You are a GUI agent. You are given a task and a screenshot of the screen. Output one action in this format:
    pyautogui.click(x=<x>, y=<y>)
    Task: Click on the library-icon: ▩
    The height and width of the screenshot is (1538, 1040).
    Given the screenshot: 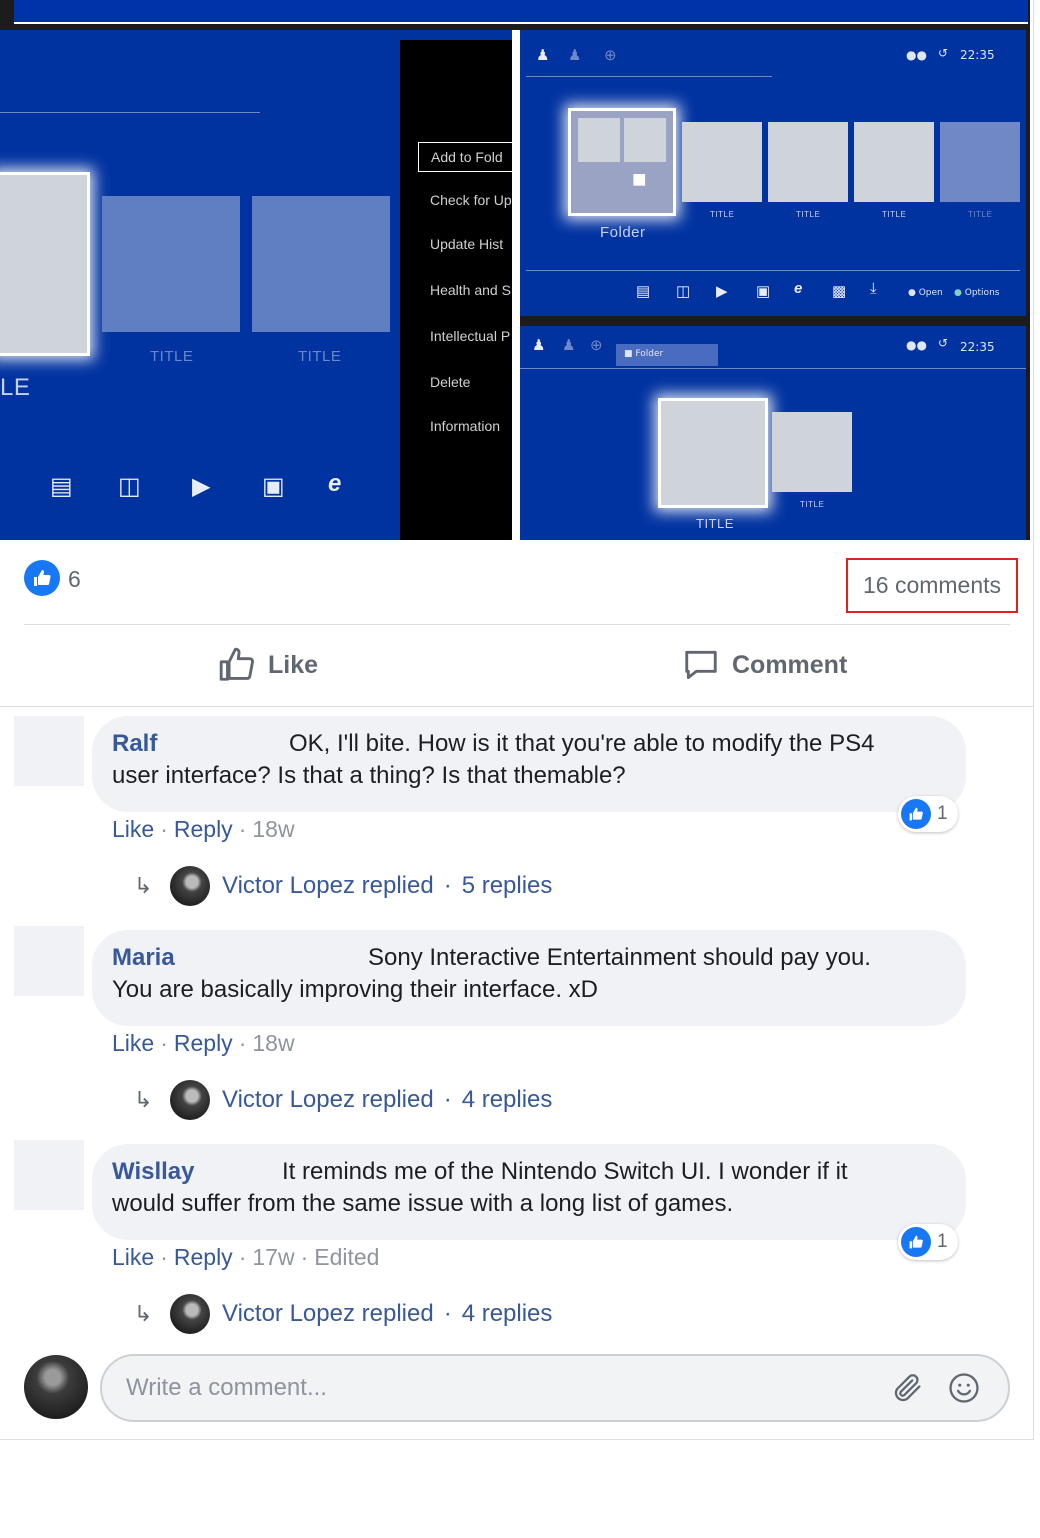 What is the action you would take?
    pyautogui.click(x=839, y=291)
    